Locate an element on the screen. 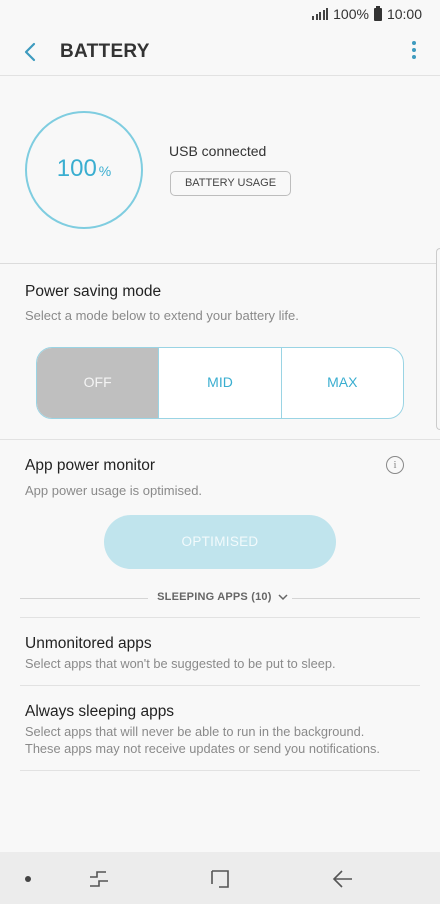 This screenshot has height=904, width=440. sleeping-apps-label: SLEEPING APPS (10) is located at coordinates (214, 597).